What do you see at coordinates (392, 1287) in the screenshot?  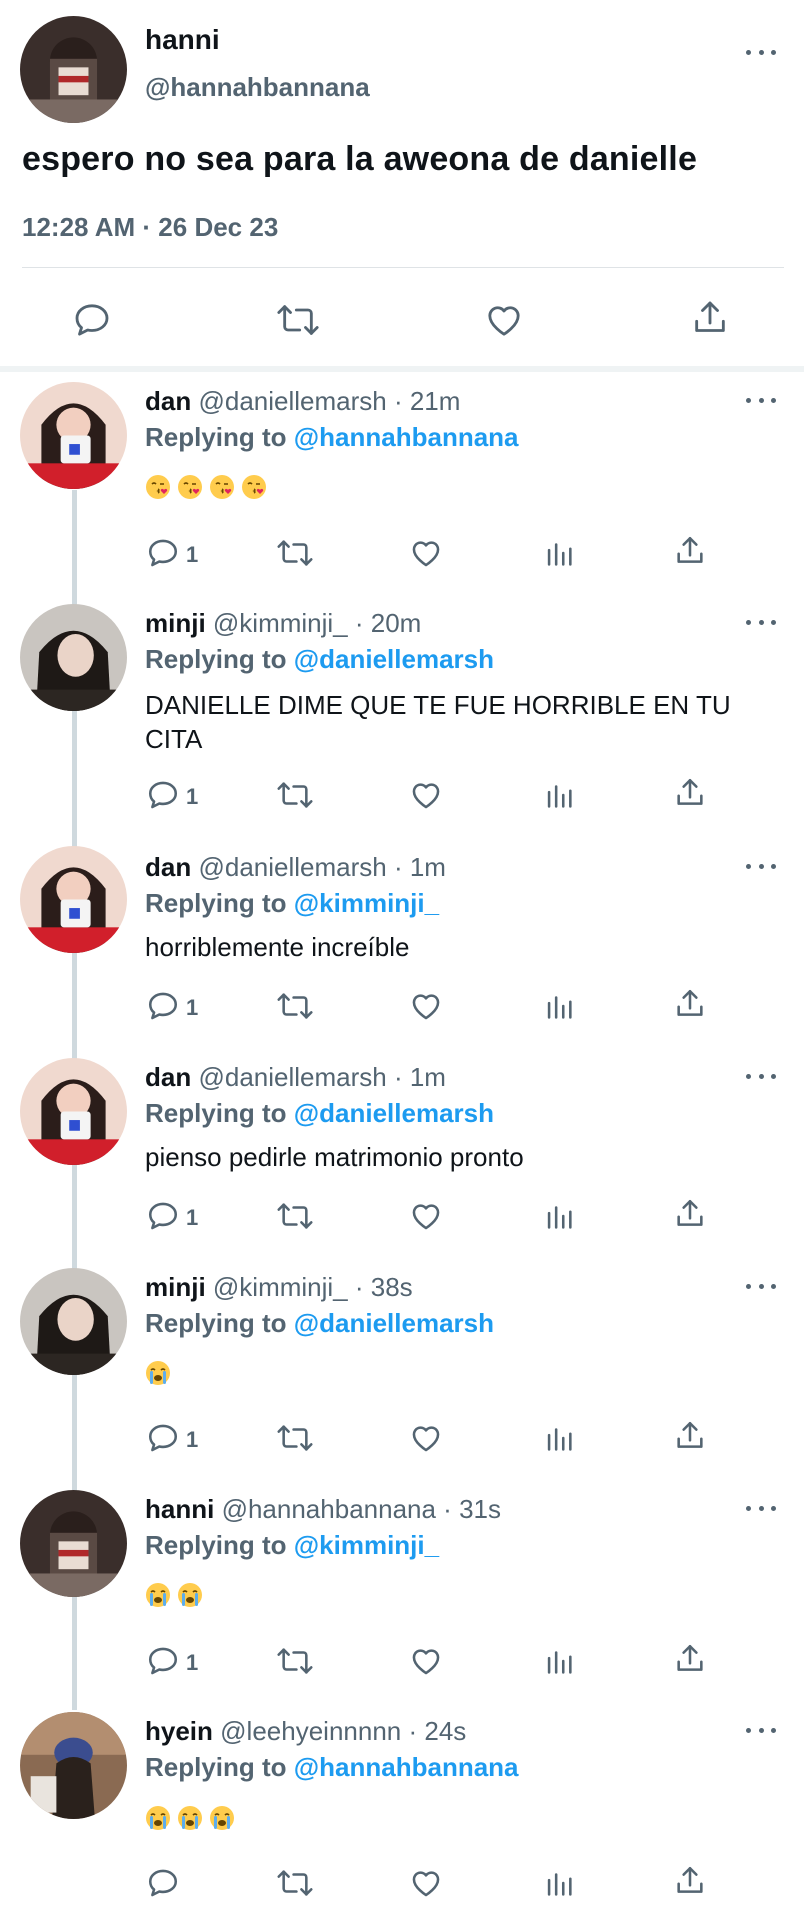 I see `reply-time: 38s` at bounding box center [392, 1287].